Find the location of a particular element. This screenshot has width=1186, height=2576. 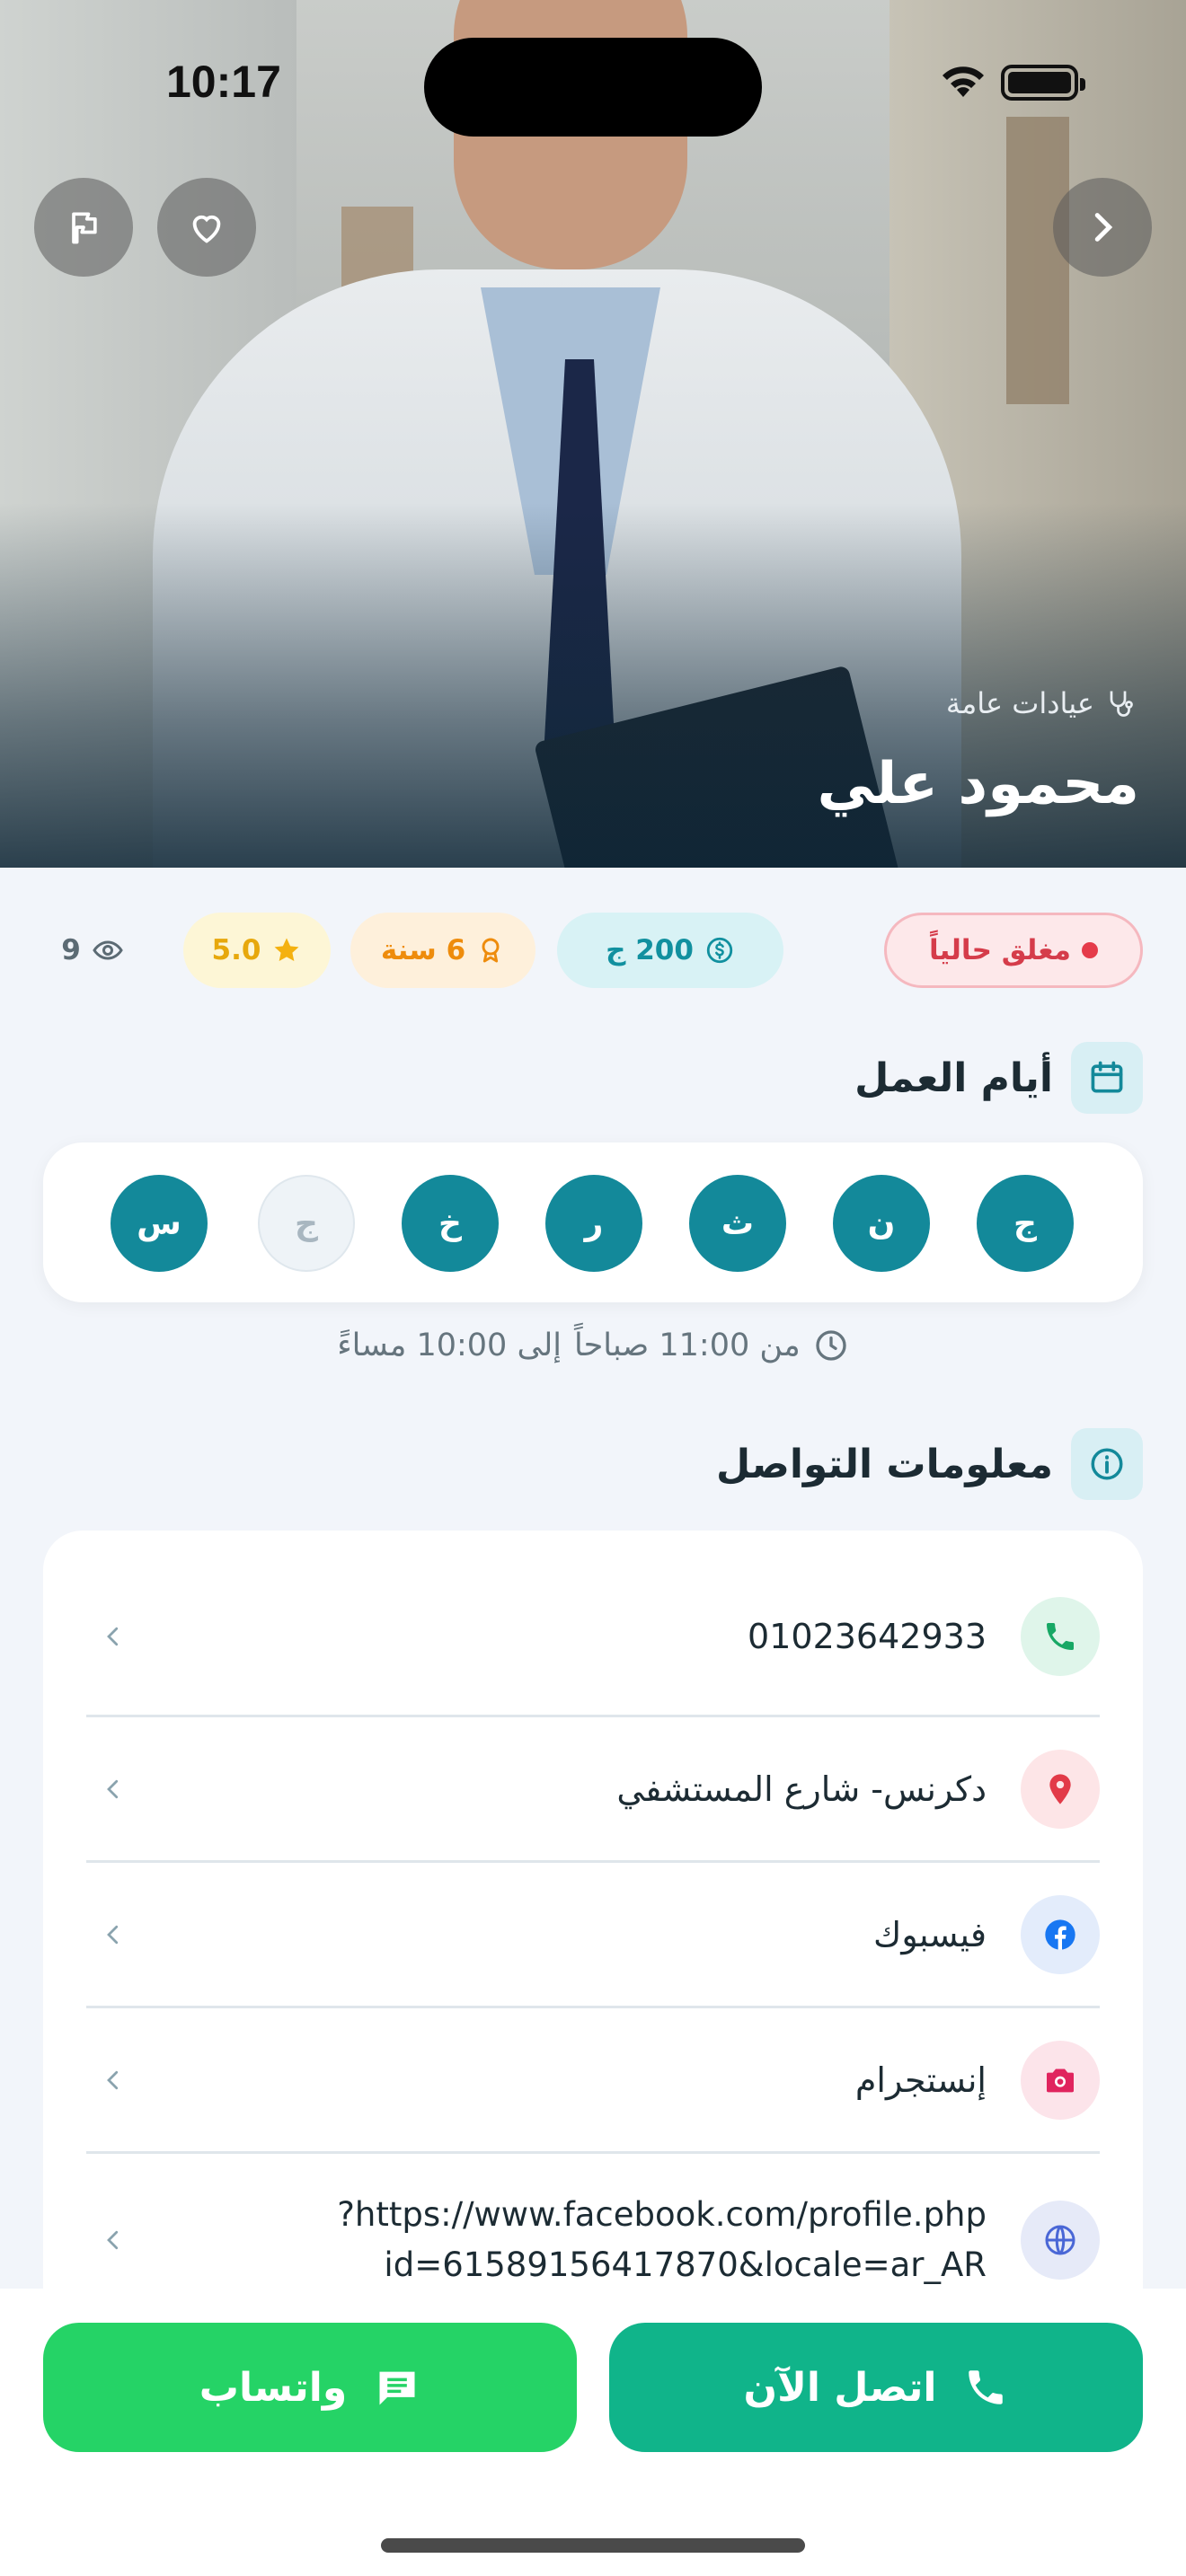

camera-icon is located at coordinates (1060, 2080).